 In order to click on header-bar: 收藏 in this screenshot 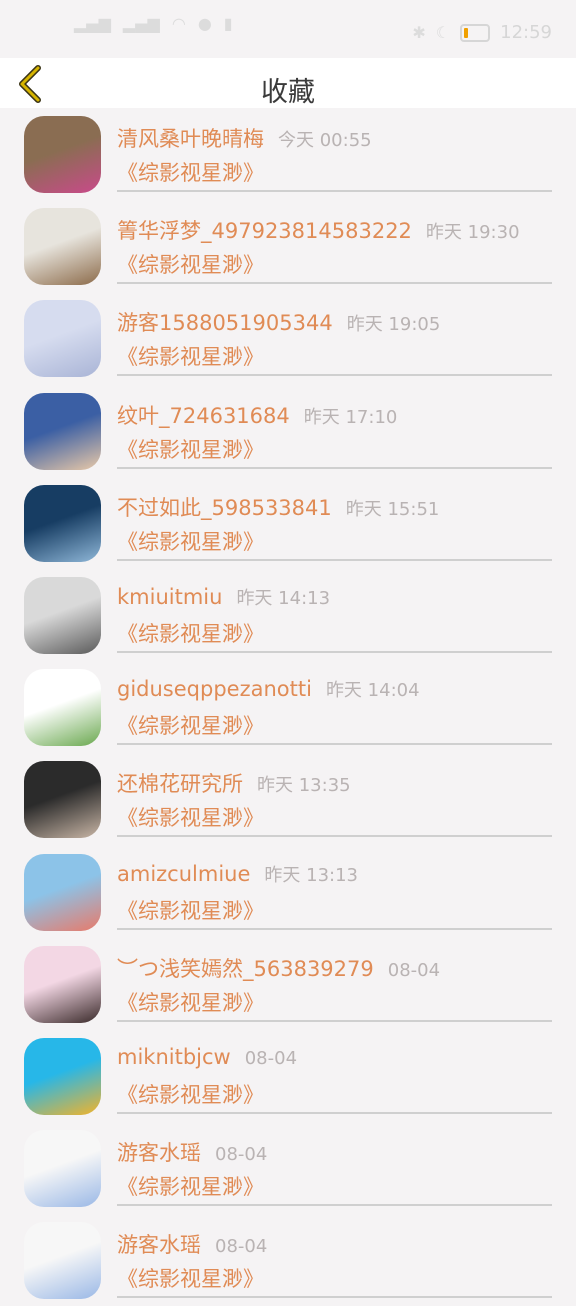, I will do `click(288, 83)`.